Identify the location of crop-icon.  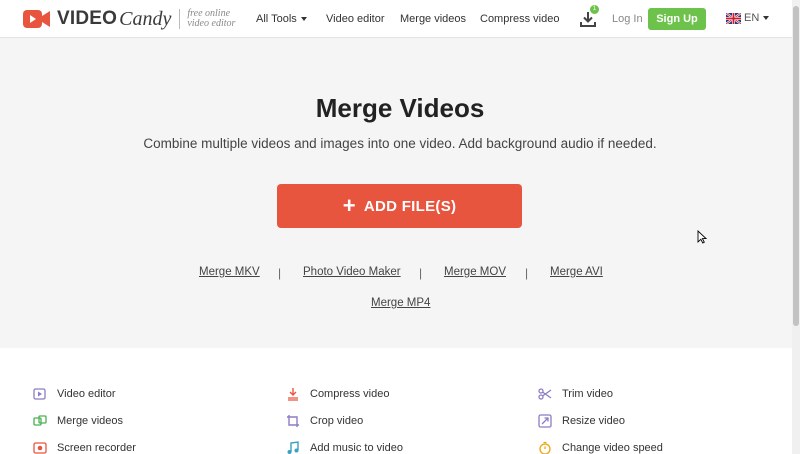
(293, 421).